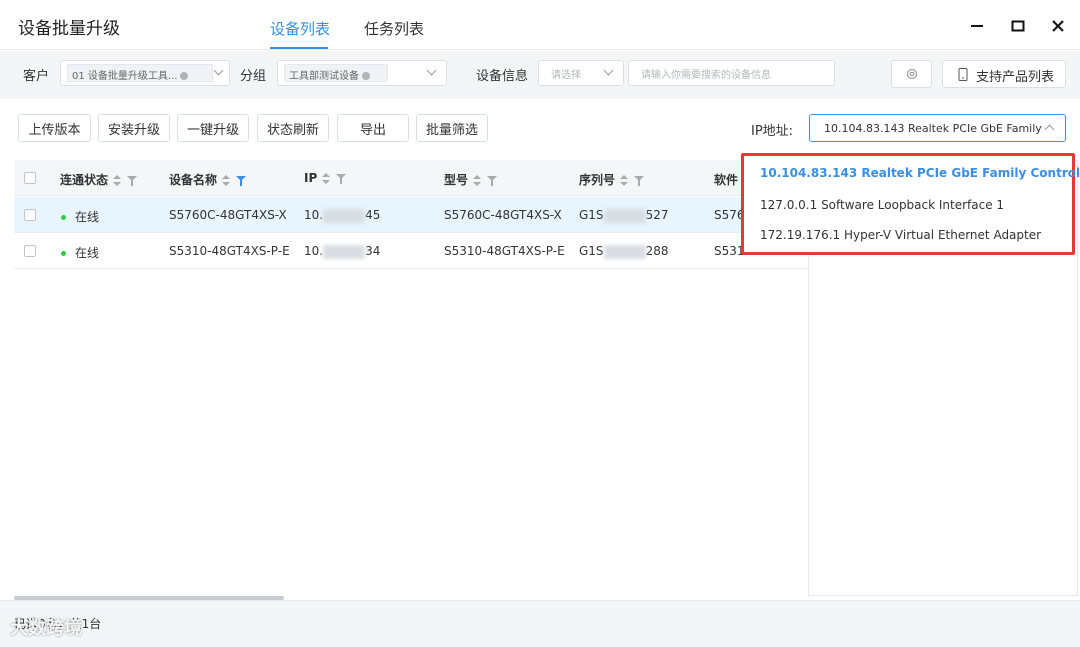 Image resolution: width=1080 pixels, height=647 pixels. What do you see at coordinates (46, 628) in the screenshot?
I see `watermark-logo: 大数跨境` at bounding box center [46, 628].